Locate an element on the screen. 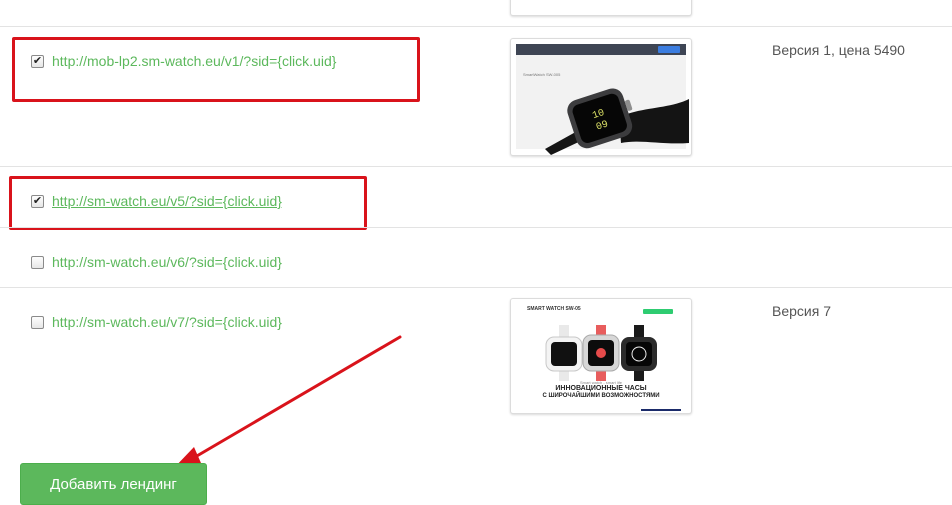  watch-image: 10 09 is located at coordinates (617, 121).